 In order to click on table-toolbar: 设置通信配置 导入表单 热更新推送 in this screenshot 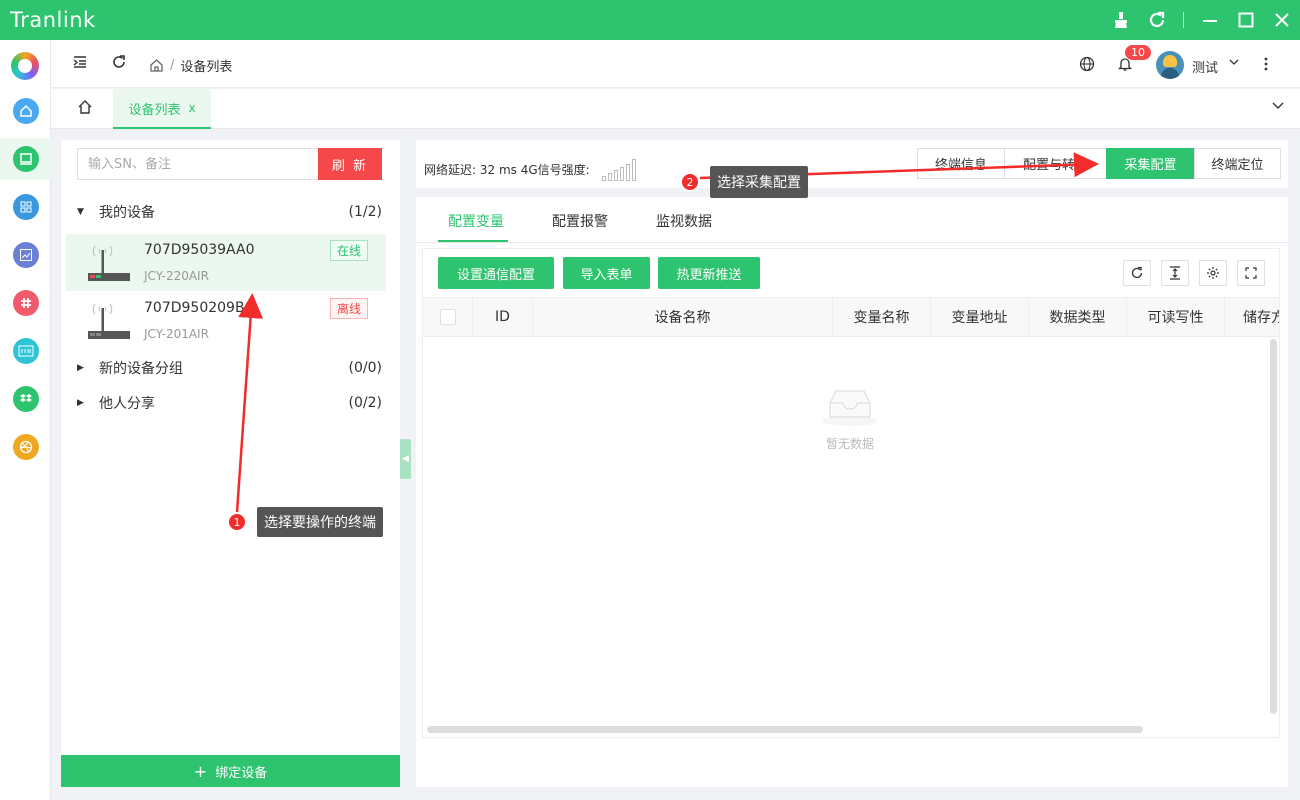, I will do `click(851, 273)`.